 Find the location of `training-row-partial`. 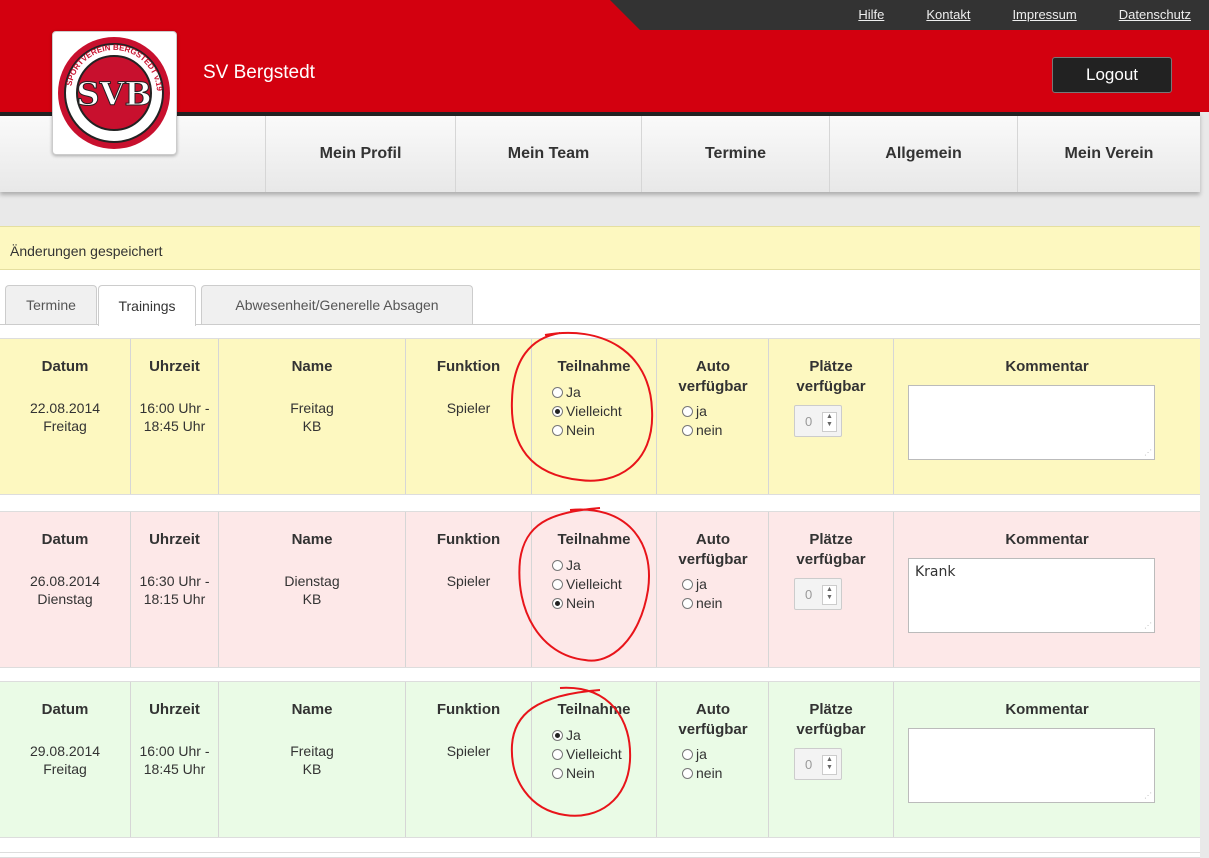

training-row-partial is located at coordinates (600, 855).